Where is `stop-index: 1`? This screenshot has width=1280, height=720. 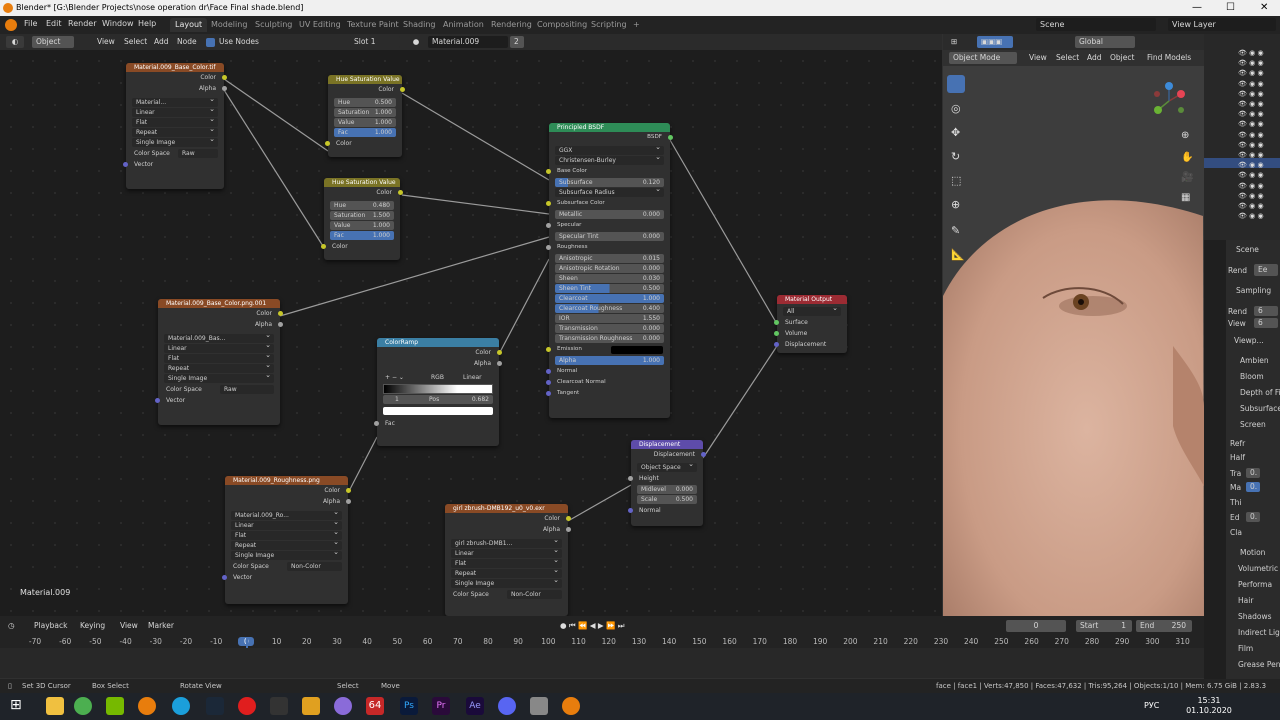 stop-index: 1 is located at coordinates (397, 399).